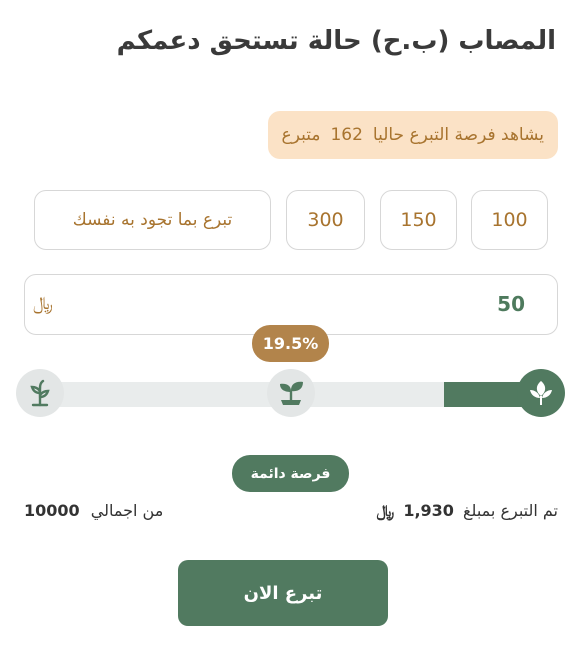 The width and height of the screenshot is (588, 647). I want to click on case-title: المصاب (ب.ح) حالة تستحق دعمكم, so click(336, 41).